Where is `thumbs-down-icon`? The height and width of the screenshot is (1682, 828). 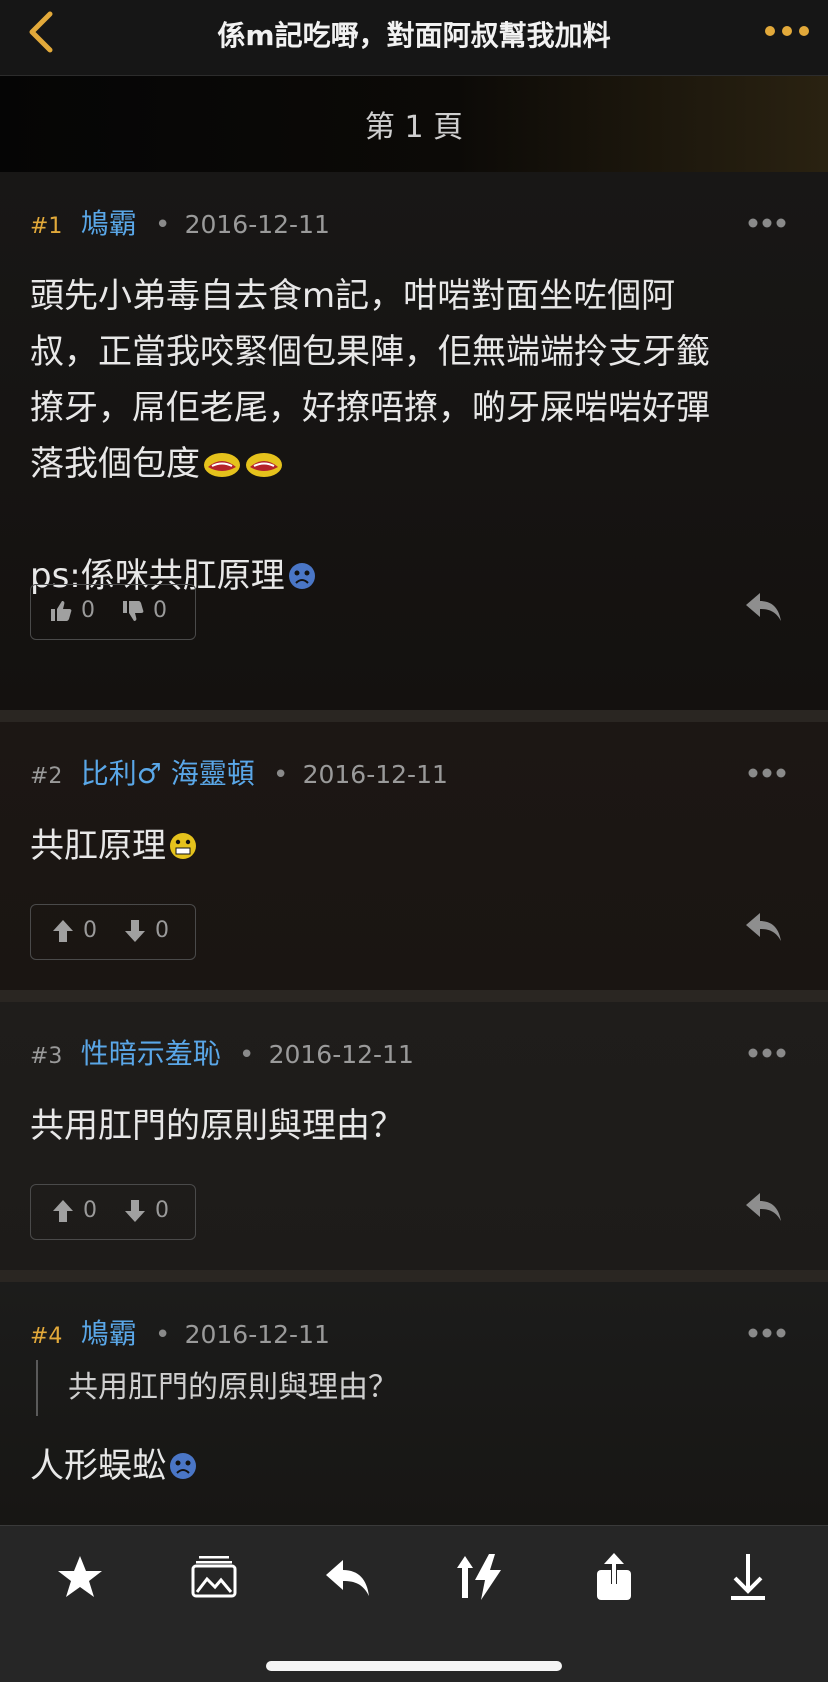
thumbs-down-icon is located at coordinates (133, 611).